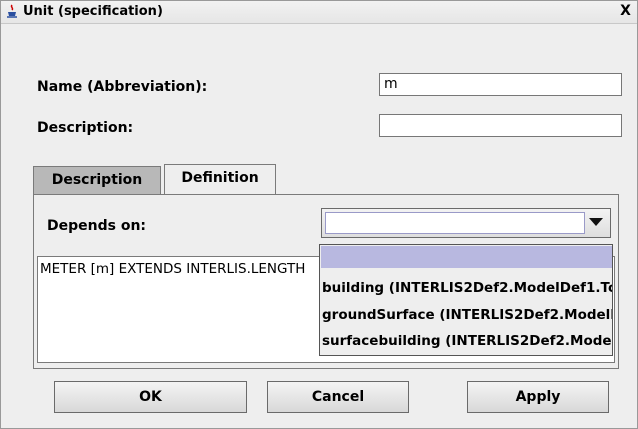 The height and width of the screenshot is (429, 638). What do you see at coordinates (220, 179) in the screenshot?
I see `tab-definition: Definition` at bounding box center [220, 179].